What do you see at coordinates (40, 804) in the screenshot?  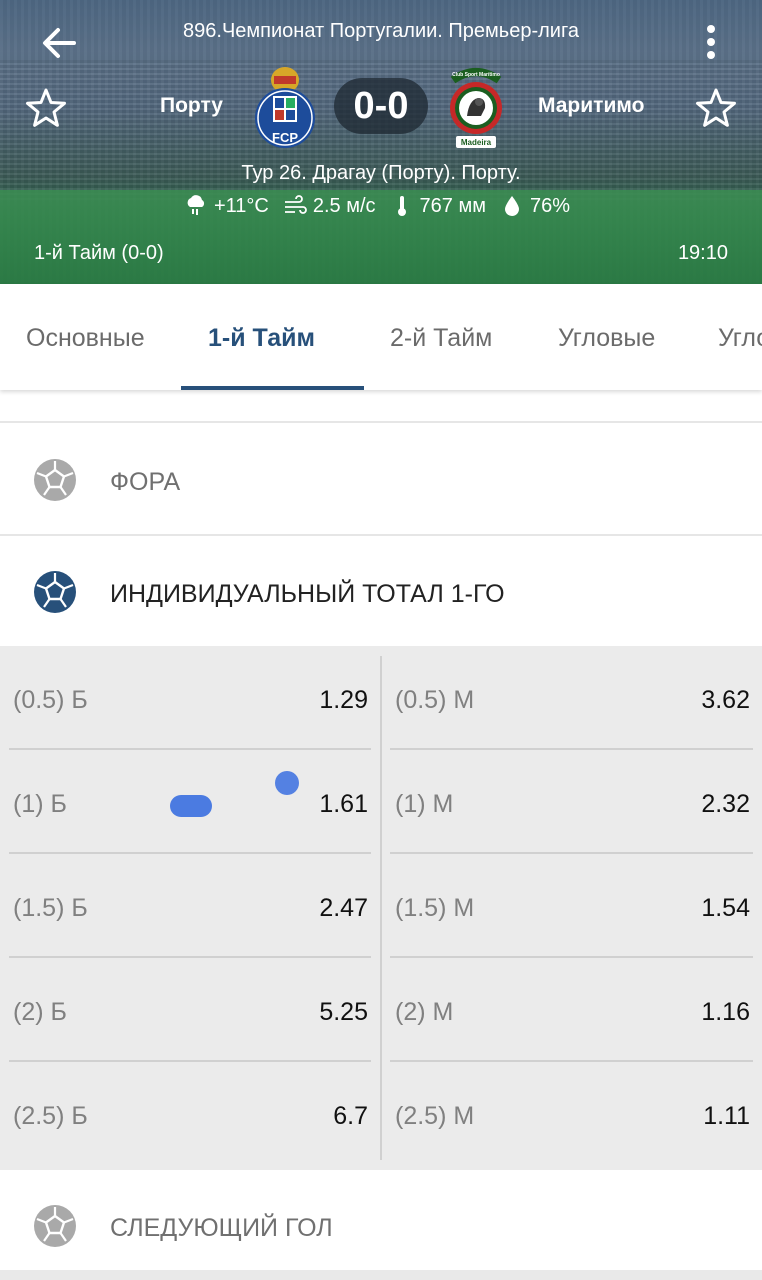 I see `over-label: (1) Б` at bounding box center [40, 804].